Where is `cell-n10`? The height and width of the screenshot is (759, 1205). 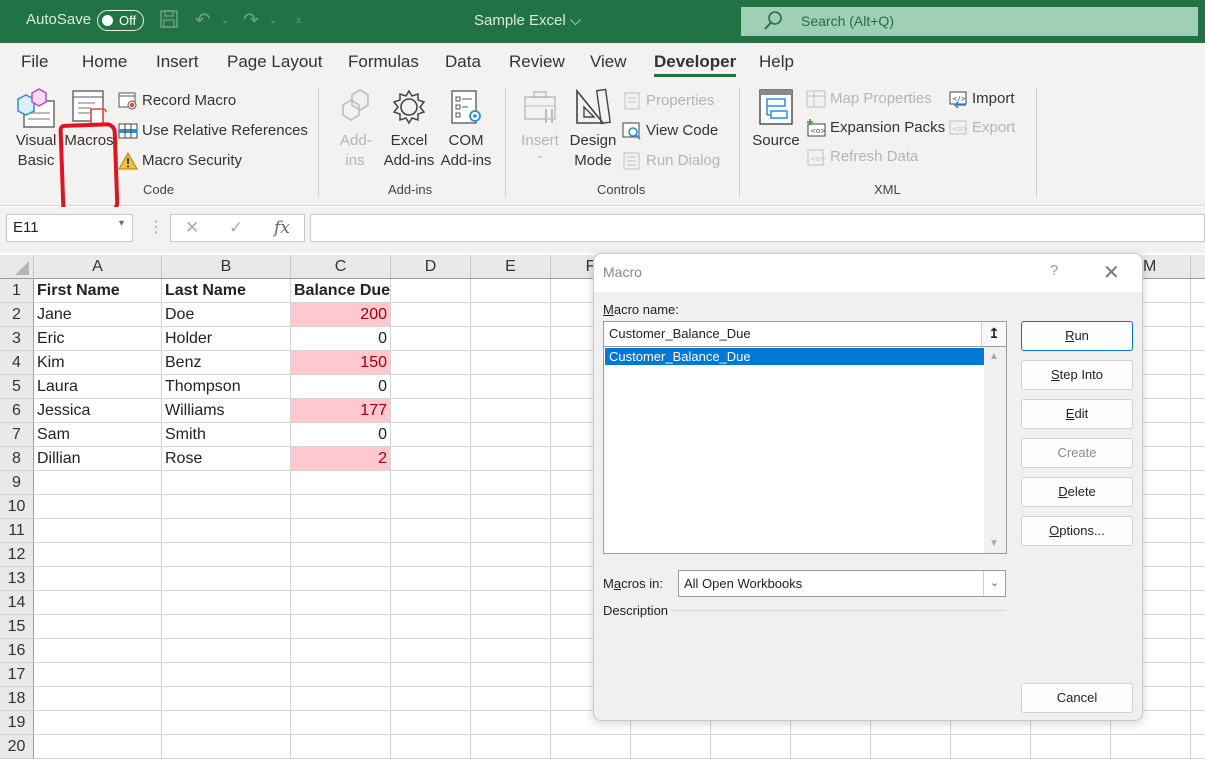 cell-n10 is located at coordinates (1198, 507).